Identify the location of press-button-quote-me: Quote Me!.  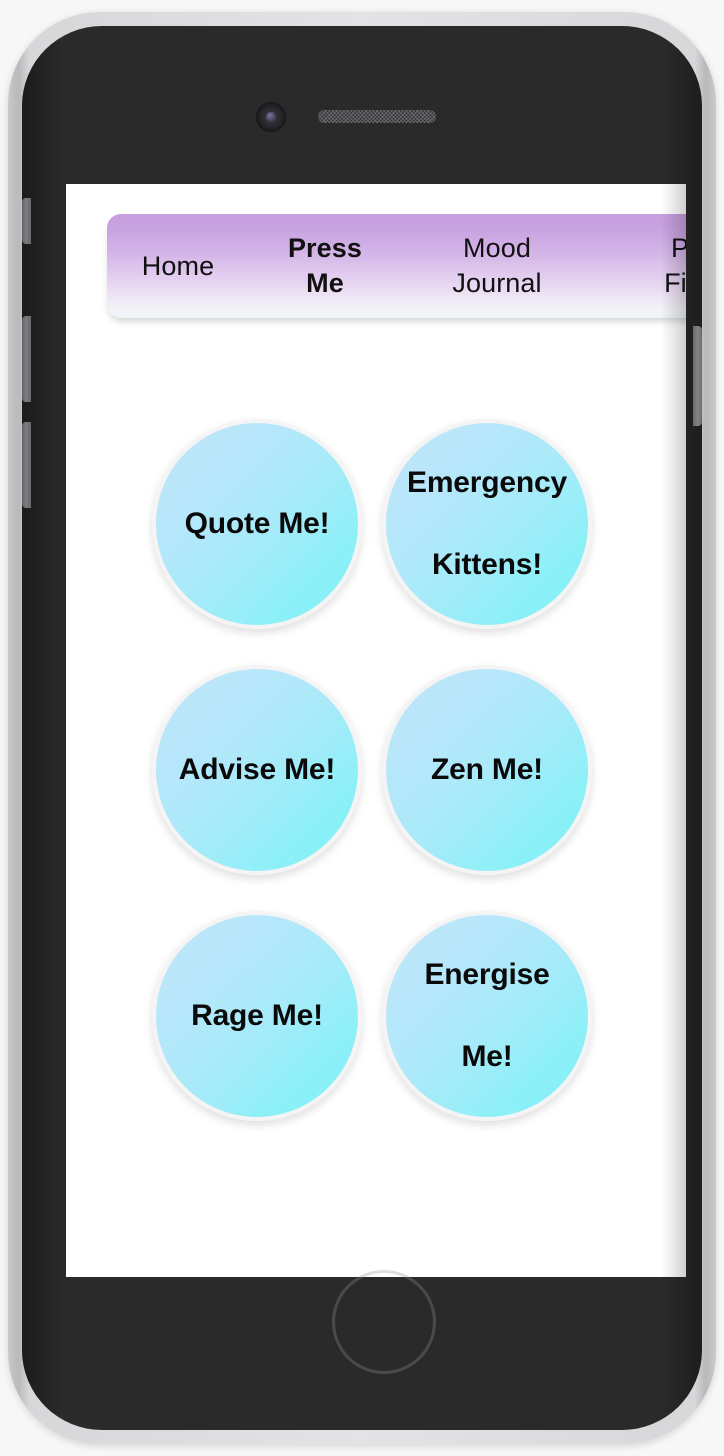
(257, 524).